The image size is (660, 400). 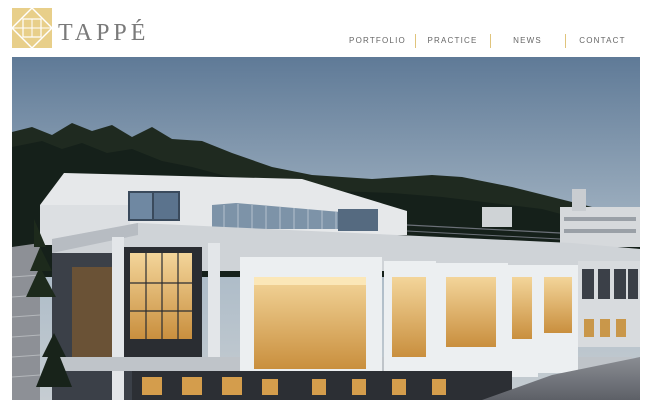 I want to click on logo-mark-icon, so click(x=32, y=28).